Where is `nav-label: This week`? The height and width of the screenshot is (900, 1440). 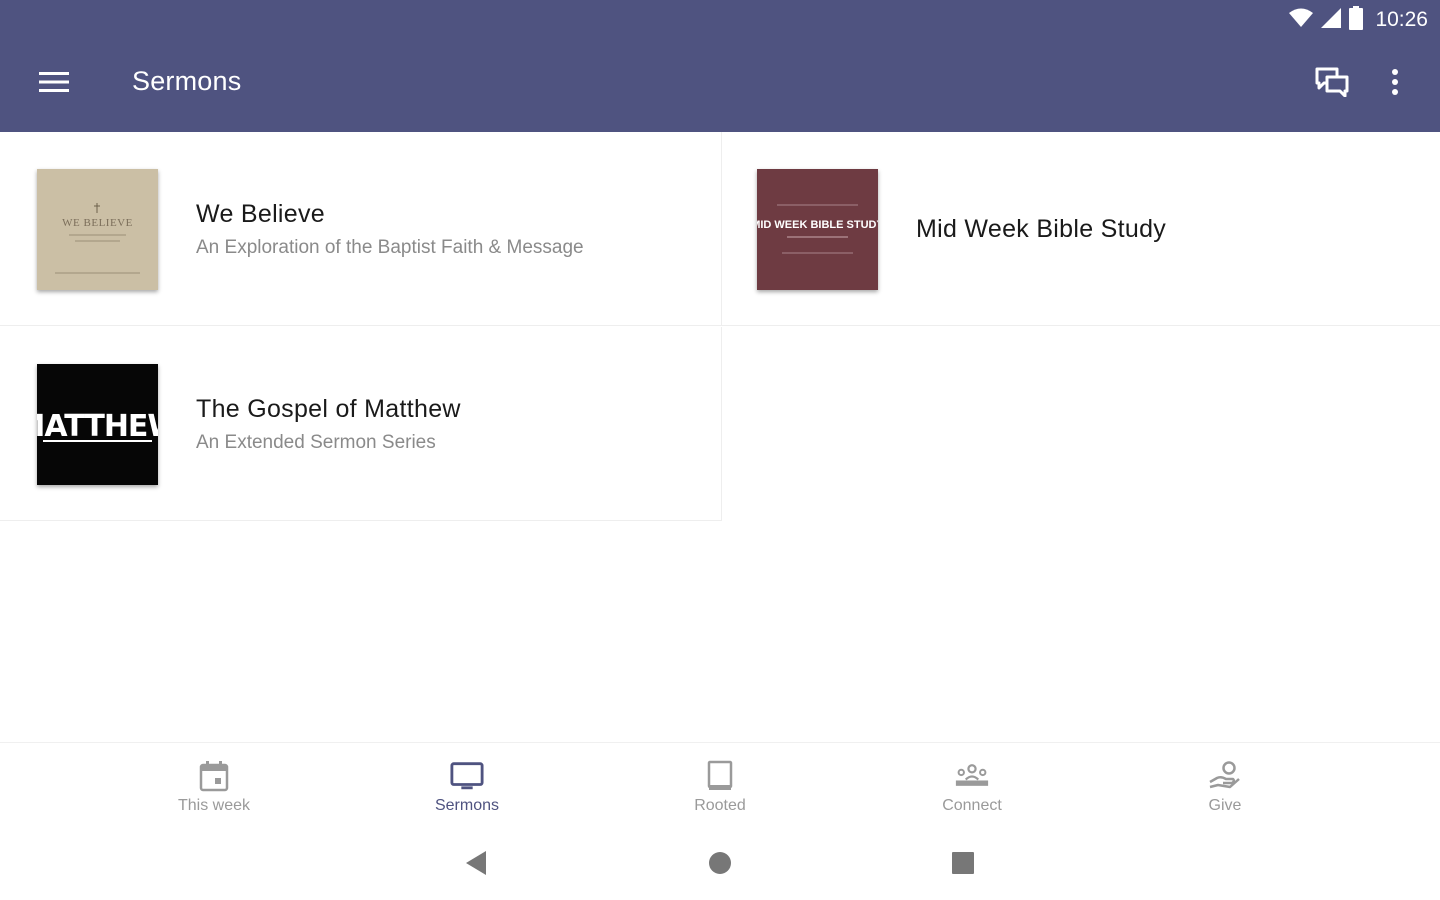 nav-label: This week is located at coordinates (214, 805).